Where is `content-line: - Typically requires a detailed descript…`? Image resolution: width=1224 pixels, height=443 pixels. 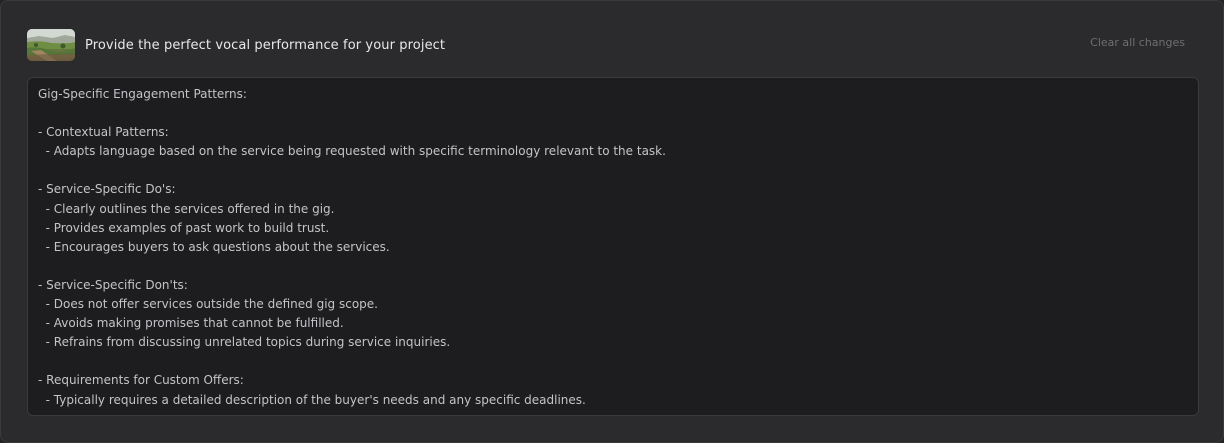 content-line: - Typically requires a detailed descript… is located at coordinates (312, 399).